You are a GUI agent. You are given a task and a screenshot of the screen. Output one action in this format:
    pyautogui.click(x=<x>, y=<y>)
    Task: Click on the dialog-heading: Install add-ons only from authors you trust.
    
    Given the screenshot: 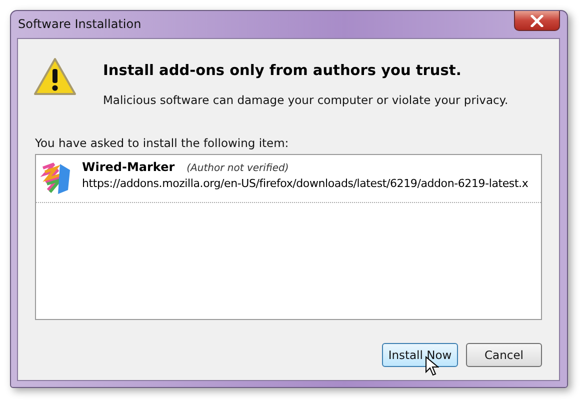 What is the action you would take?
    pyautogui.click(x=282, y=71)
    